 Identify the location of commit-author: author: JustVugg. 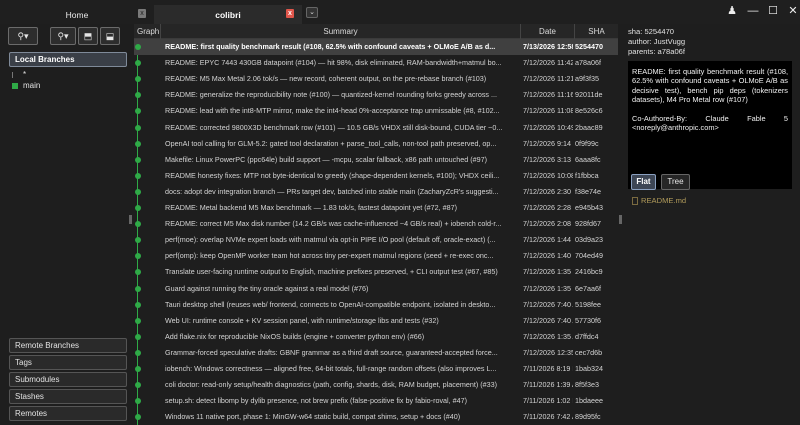
(657, 41).